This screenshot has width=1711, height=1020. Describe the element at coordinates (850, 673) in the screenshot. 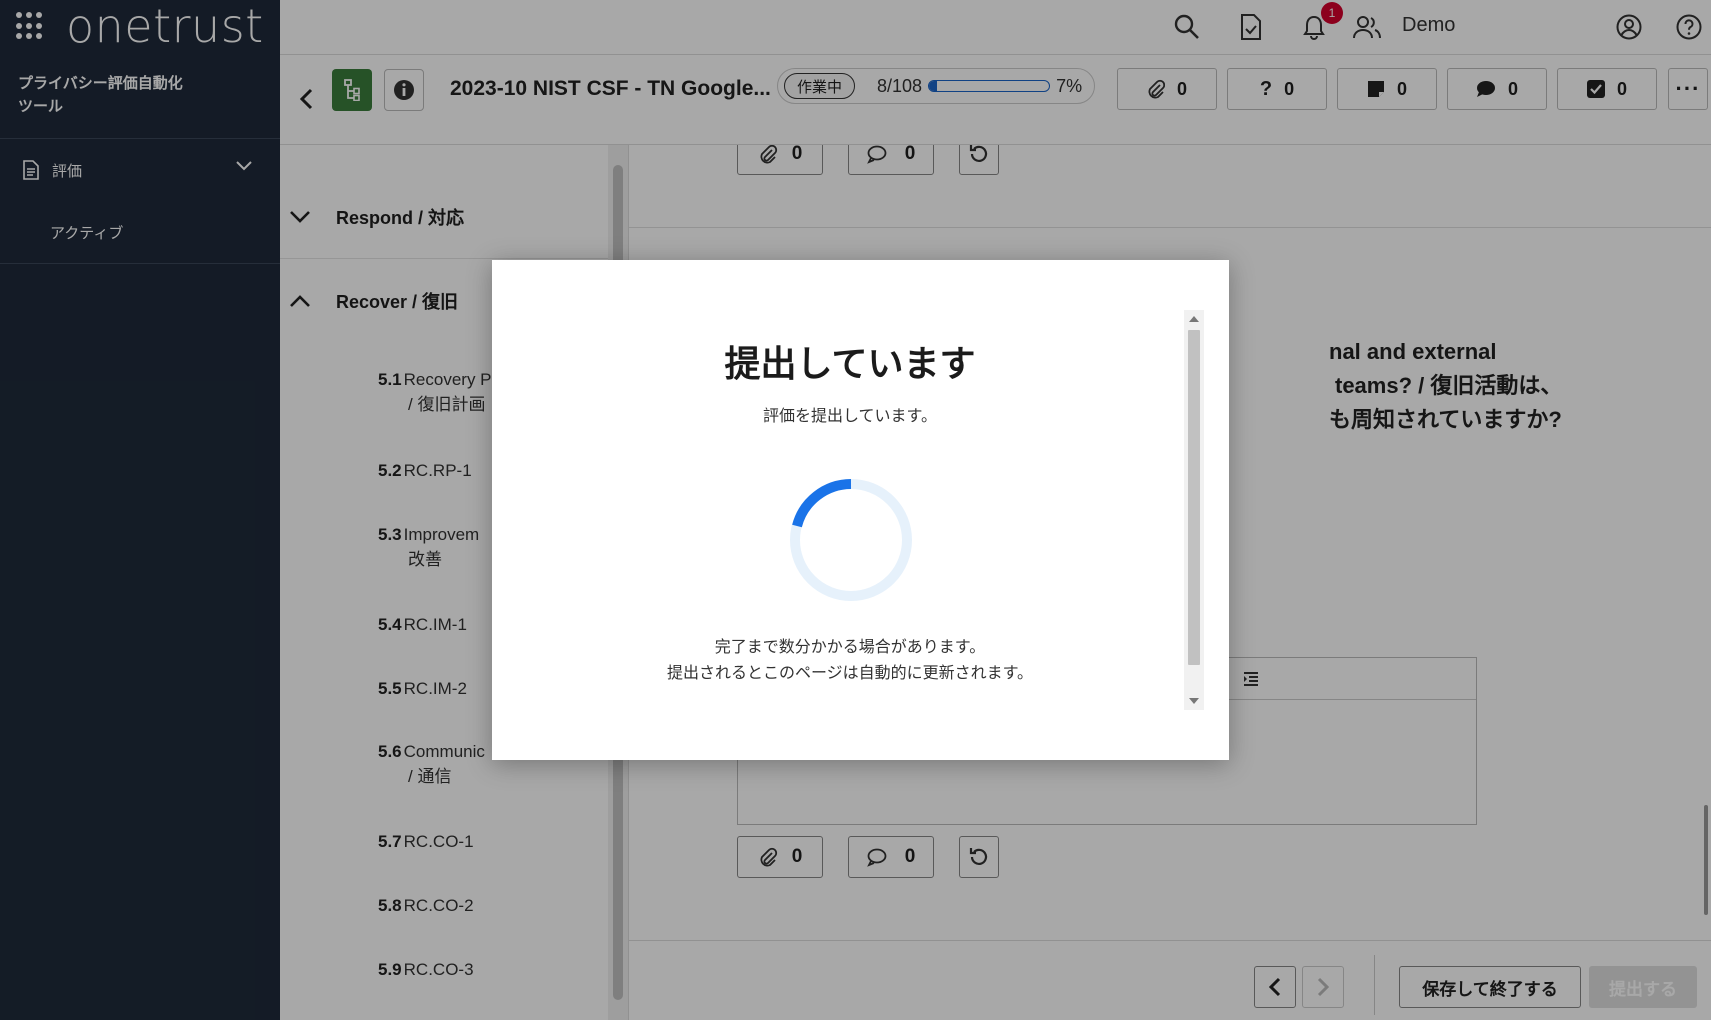

I see `dialog-note-line2: 提出されるとこのページは自動的に更新されます。` at that location.